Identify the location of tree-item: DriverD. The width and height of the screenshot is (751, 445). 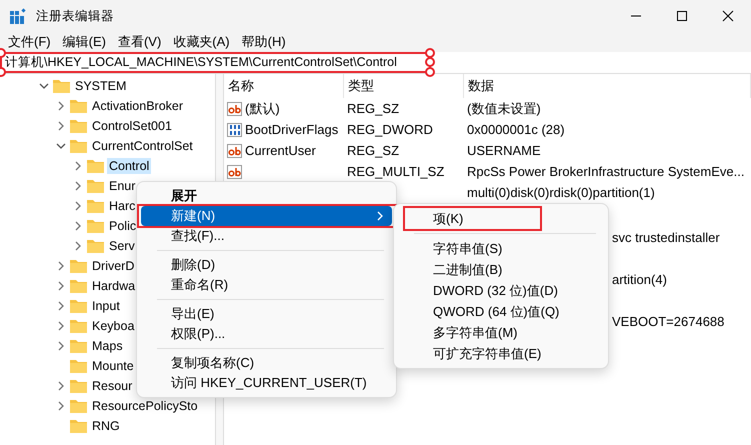
(113, 266).